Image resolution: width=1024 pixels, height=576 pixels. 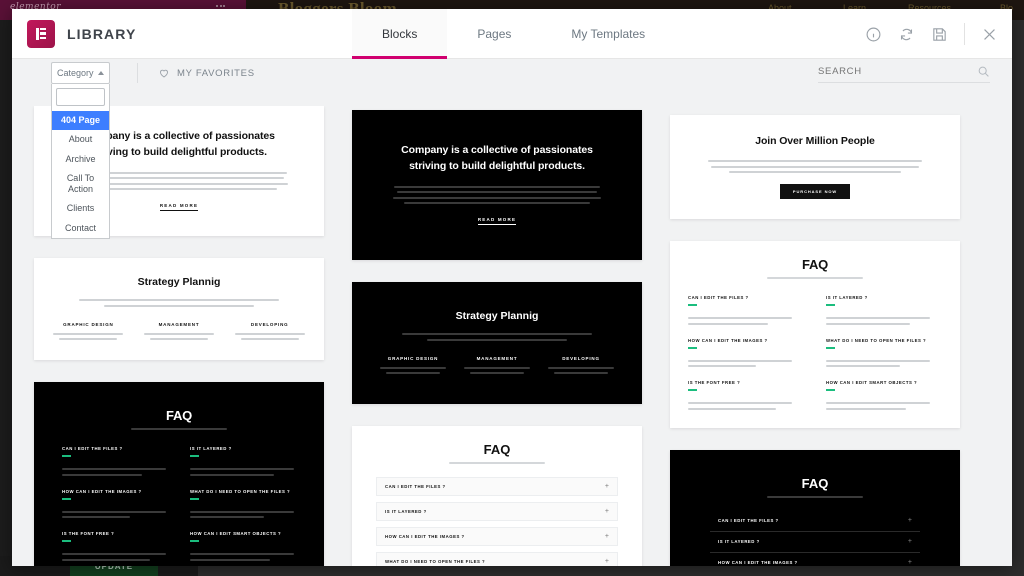 I want to click on chevron-up-icon, so click(x=101, y=73).